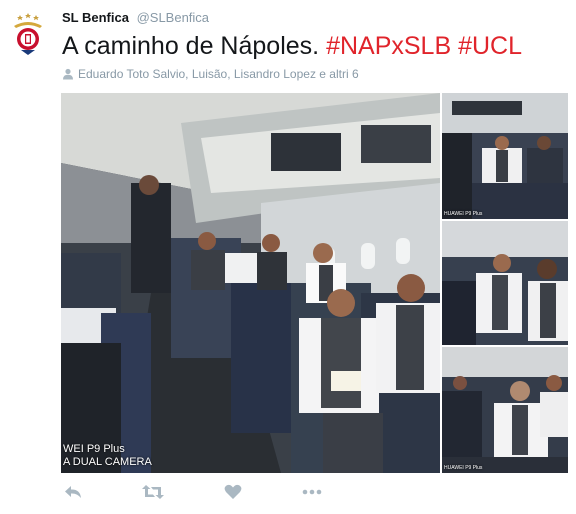 This screenshot has height=514, width=576. What do you see at coordinates (505, 410) in the screenshot?
I see `media-photo-thumb-3: HUAWEI P9 Plus` at bounding box center [505, 410].